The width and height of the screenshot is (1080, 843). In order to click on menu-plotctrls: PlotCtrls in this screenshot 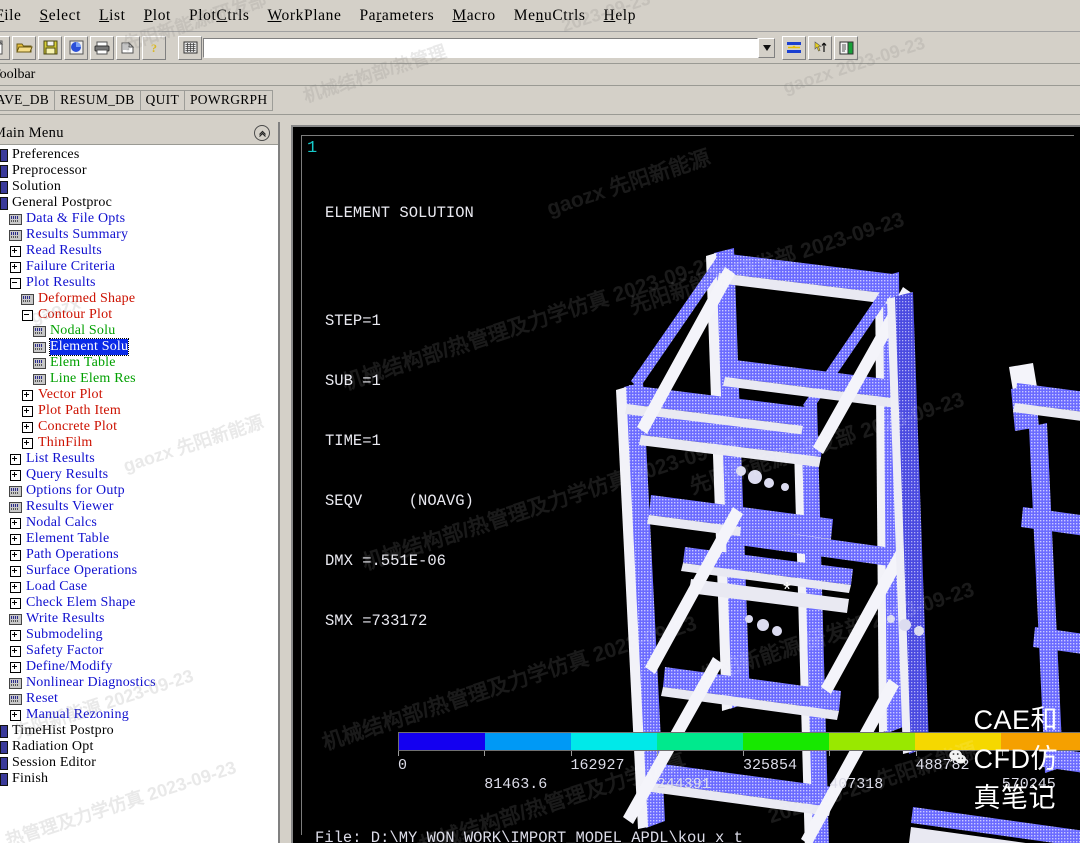, I will do `click(219, 16)`.